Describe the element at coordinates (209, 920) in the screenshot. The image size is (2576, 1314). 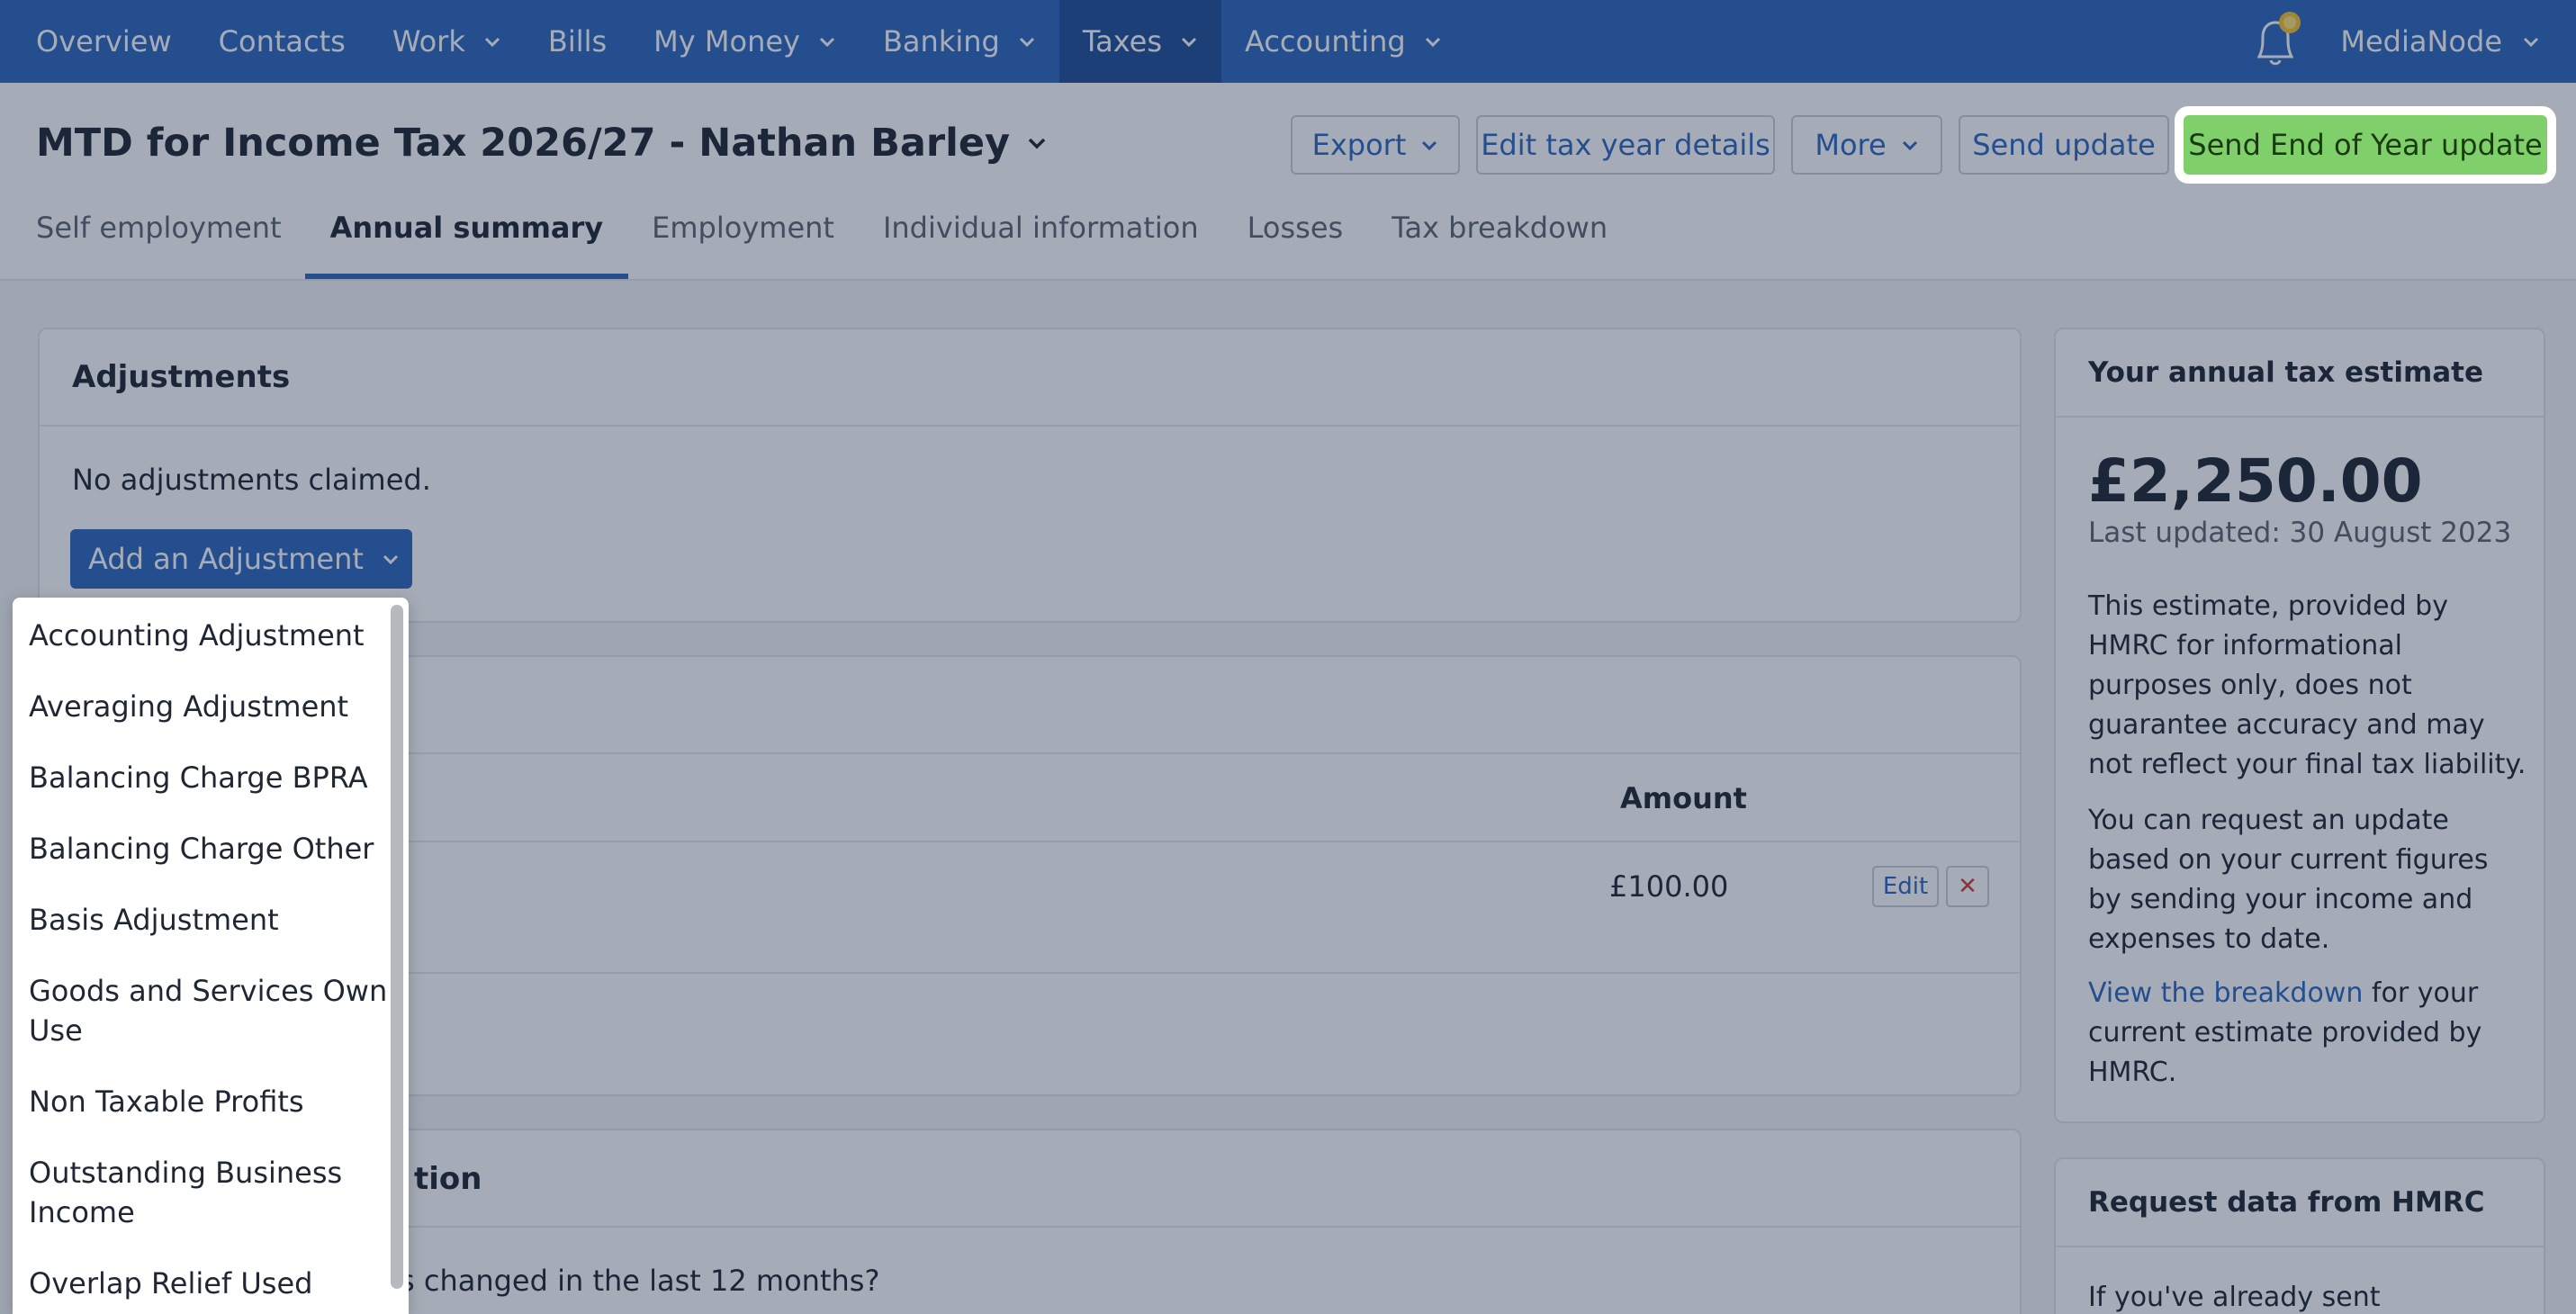
I see `menu-item-basis-adjustment: Basis Adjustment` at that location.